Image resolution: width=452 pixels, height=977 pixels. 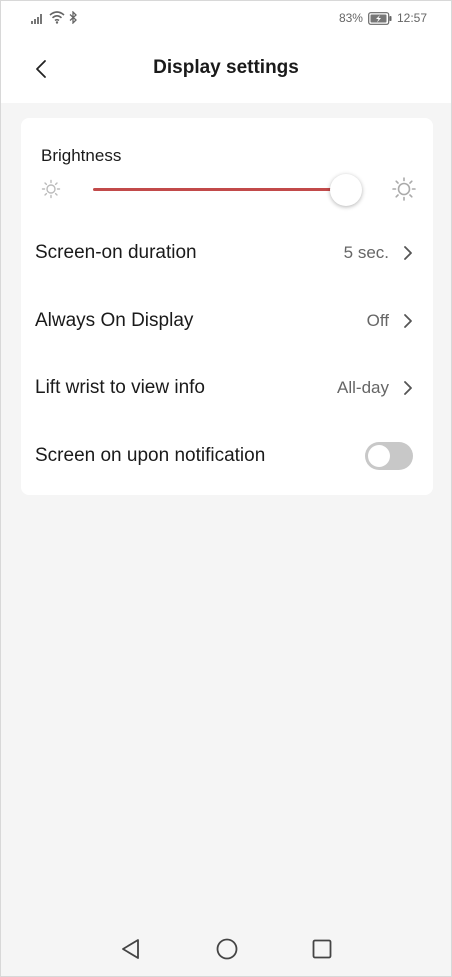 I want to click on brightness-label: Brightness, so click(x=81, y=155).